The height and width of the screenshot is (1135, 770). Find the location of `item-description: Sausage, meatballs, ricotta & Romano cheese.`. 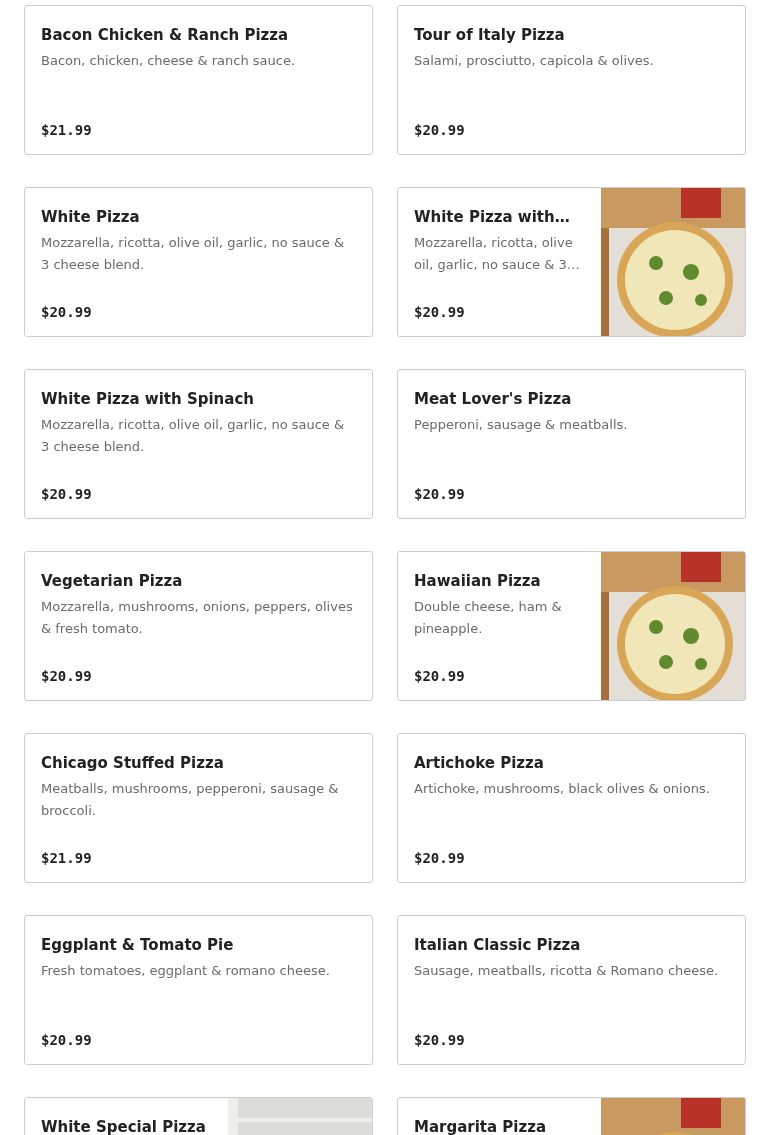

item-description: Sausage, meatballs, ricotta & Romano cheese. is located at coordinates (567, 971).